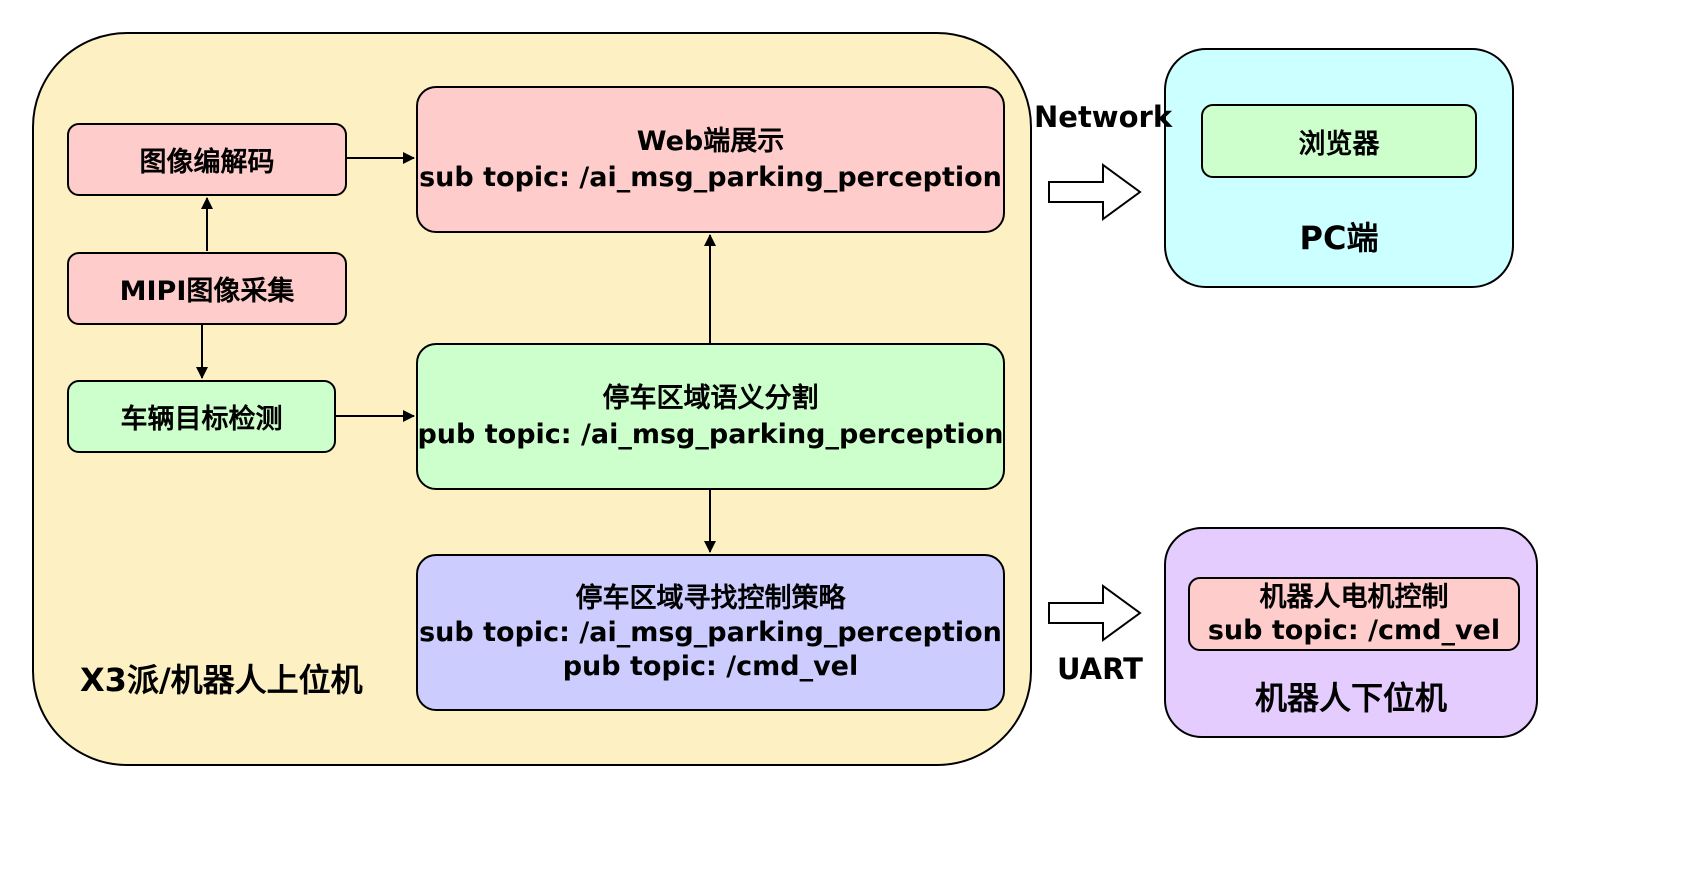  Describe the element at coordinates (1095, 192) in the screenshot. I see `network-block-arrow` at that location.